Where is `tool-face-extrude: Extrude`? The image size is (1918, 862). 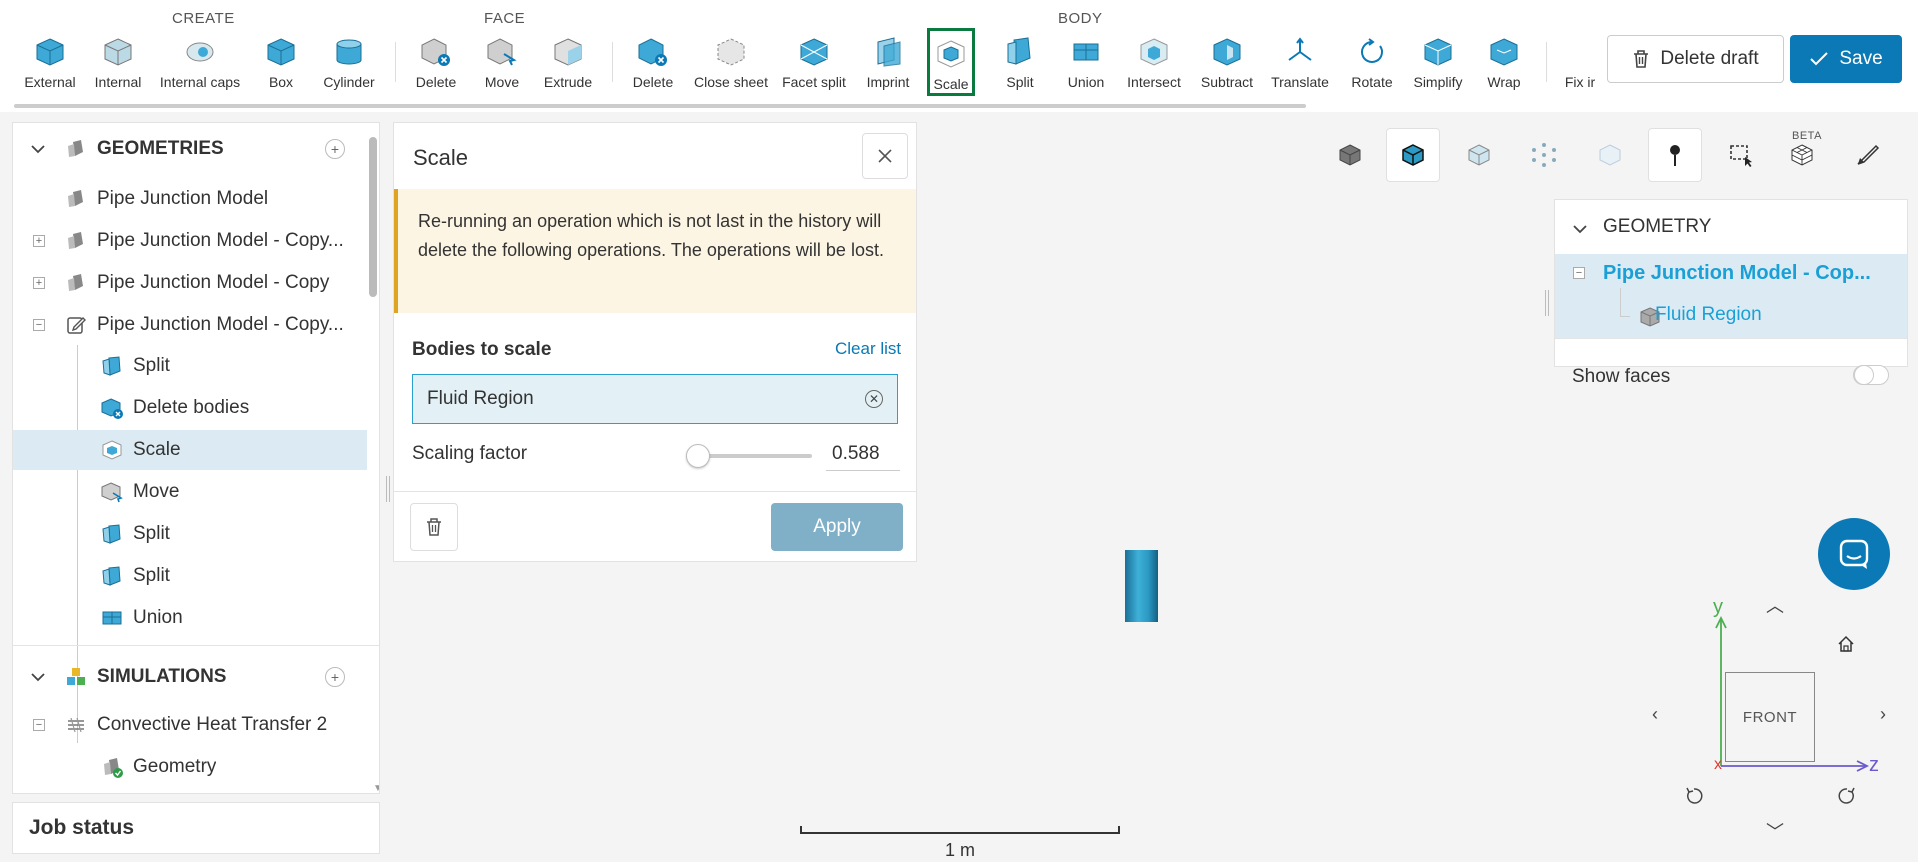 tool-face-extrude: Extrude is located at coordinates (568, 66).